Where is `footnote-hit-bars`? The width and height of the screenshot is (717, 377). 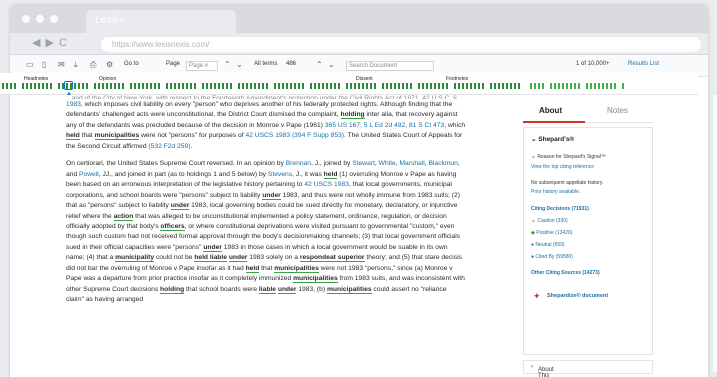 footnote-hit-bars is located at coordinates (580, 86).